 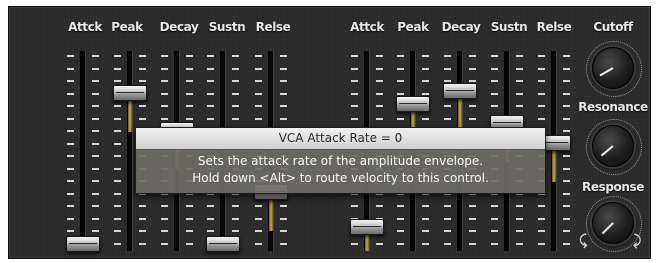 I want to click on vca-release-label: Relse, so click(x=273, y=27).